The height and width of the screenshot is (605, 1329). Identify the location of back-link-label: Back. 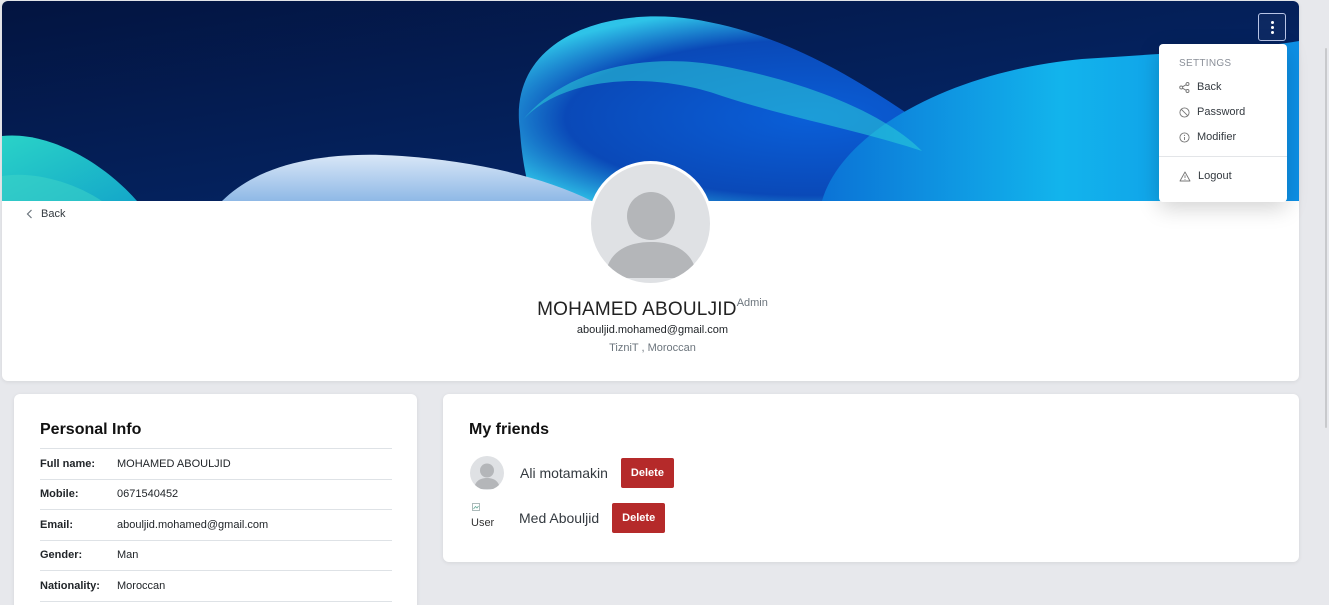
(53, 214).